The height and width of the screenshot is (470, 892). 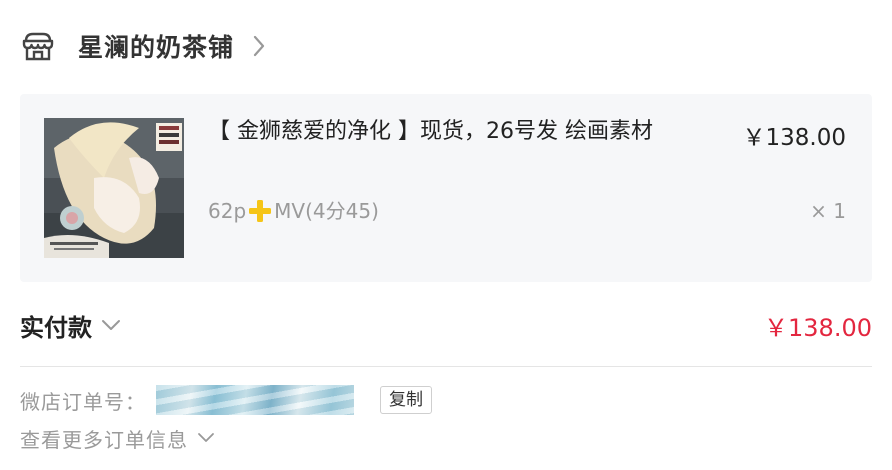 I want to click on copy-button: 复制, so click(x=406, y=400).